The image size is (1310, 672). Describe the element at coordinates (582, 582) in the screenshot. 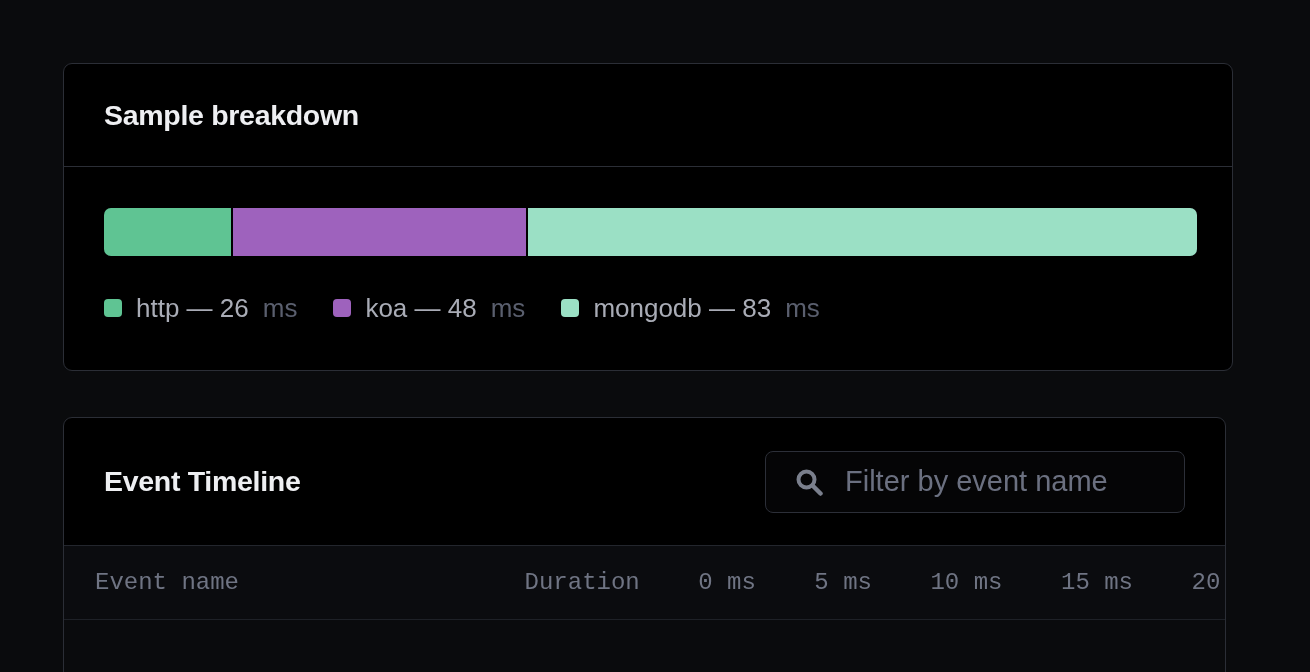

I see `column-header: Duration` at that location.